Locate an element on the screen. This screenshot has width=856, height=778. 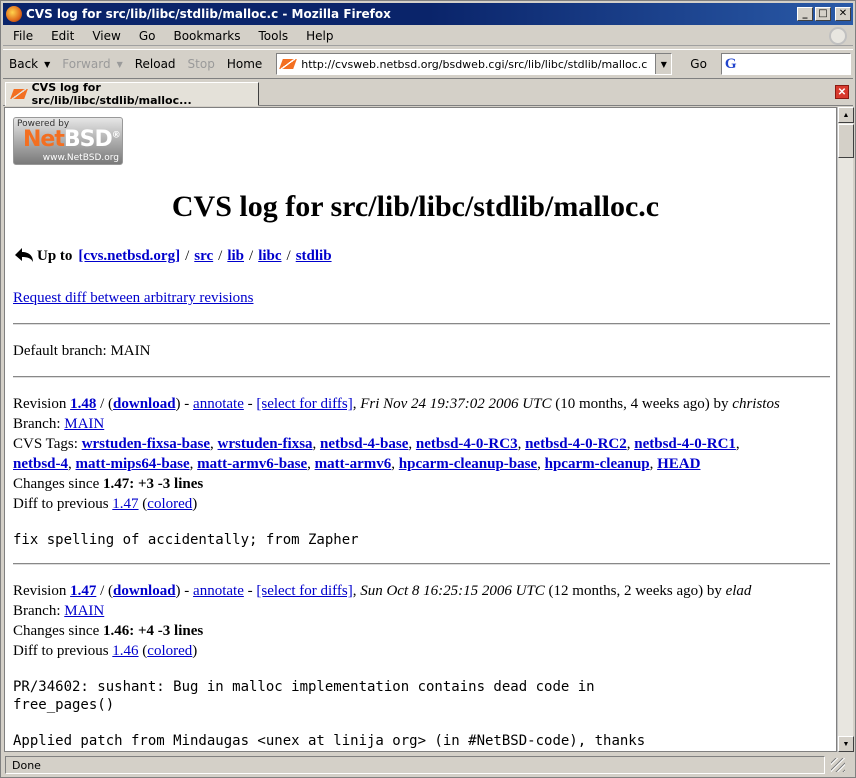
changes-rev: 1.46: is located at coordinates (118, 631).